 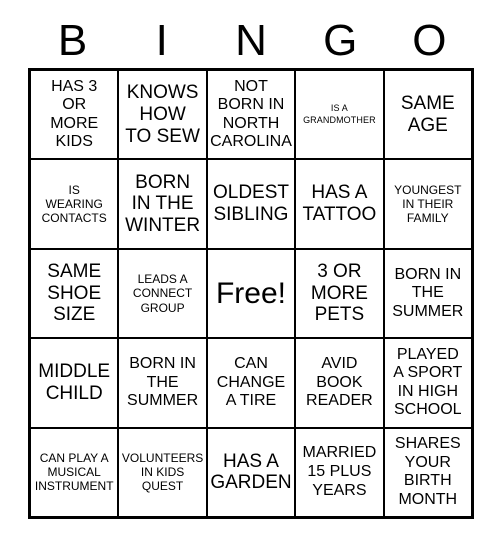 I want to click on header-letter-o: O, so click(x=429, y=40).